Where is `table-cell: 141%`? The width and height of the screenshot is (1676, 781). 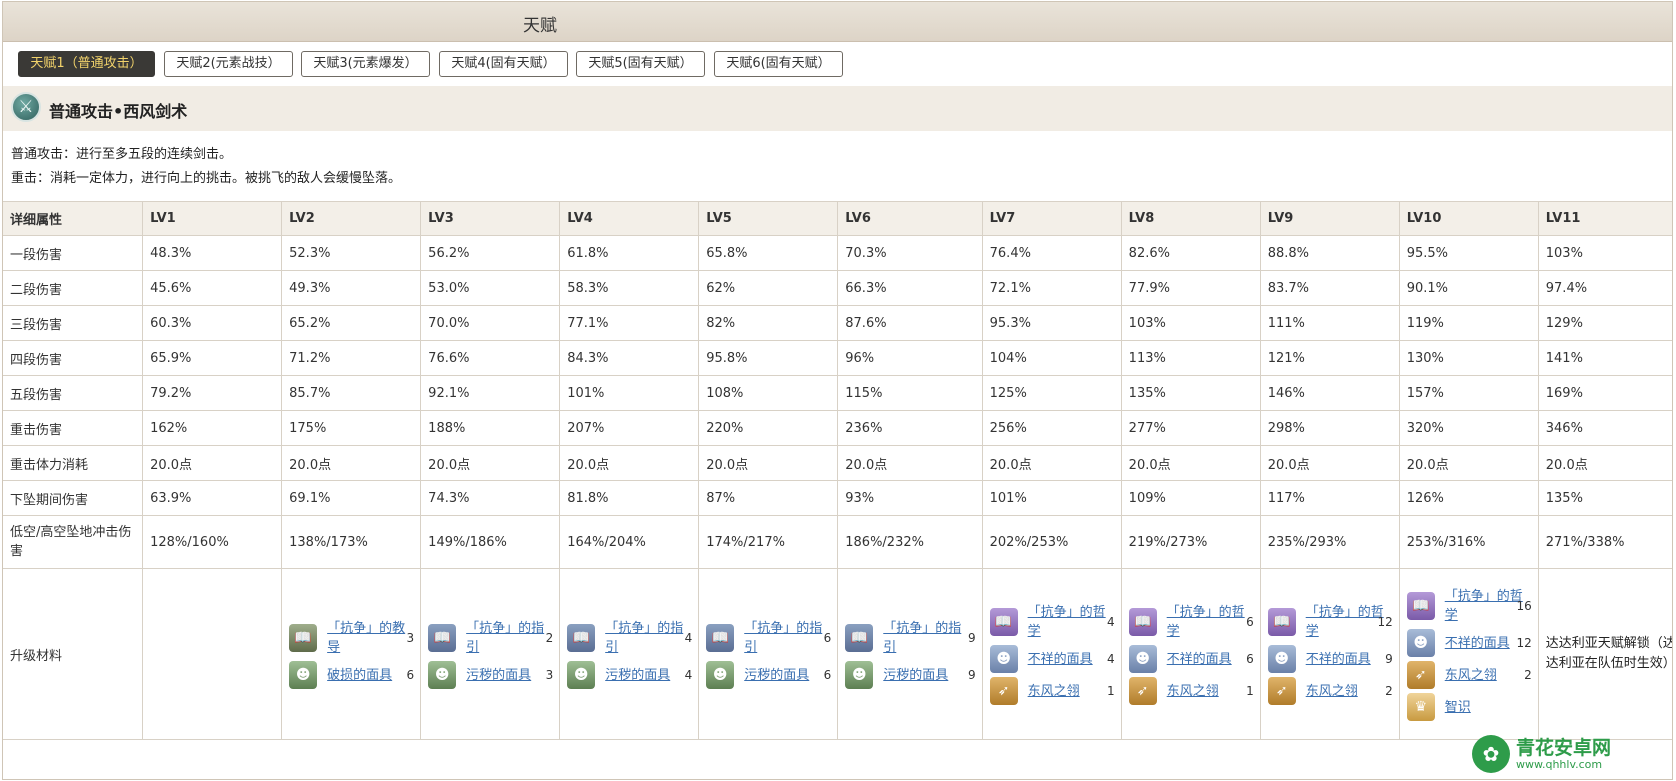
table-cell: 141% is located at coordinates (1604, 358).